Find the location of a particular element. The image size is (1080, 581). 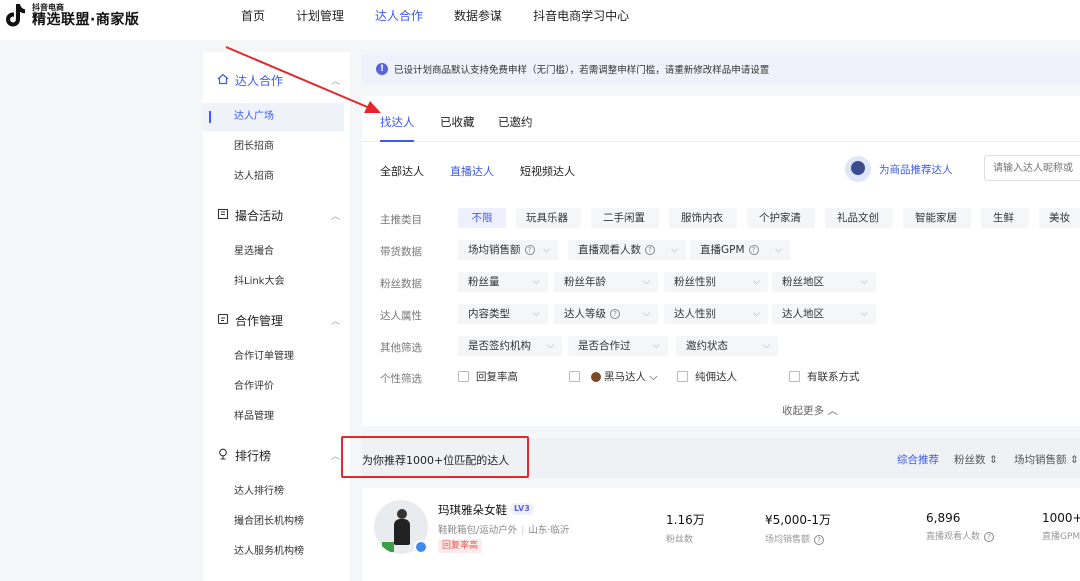

dropdown-cooperated: 是否合作过 ⌵ is located at coordinates (618, 346).